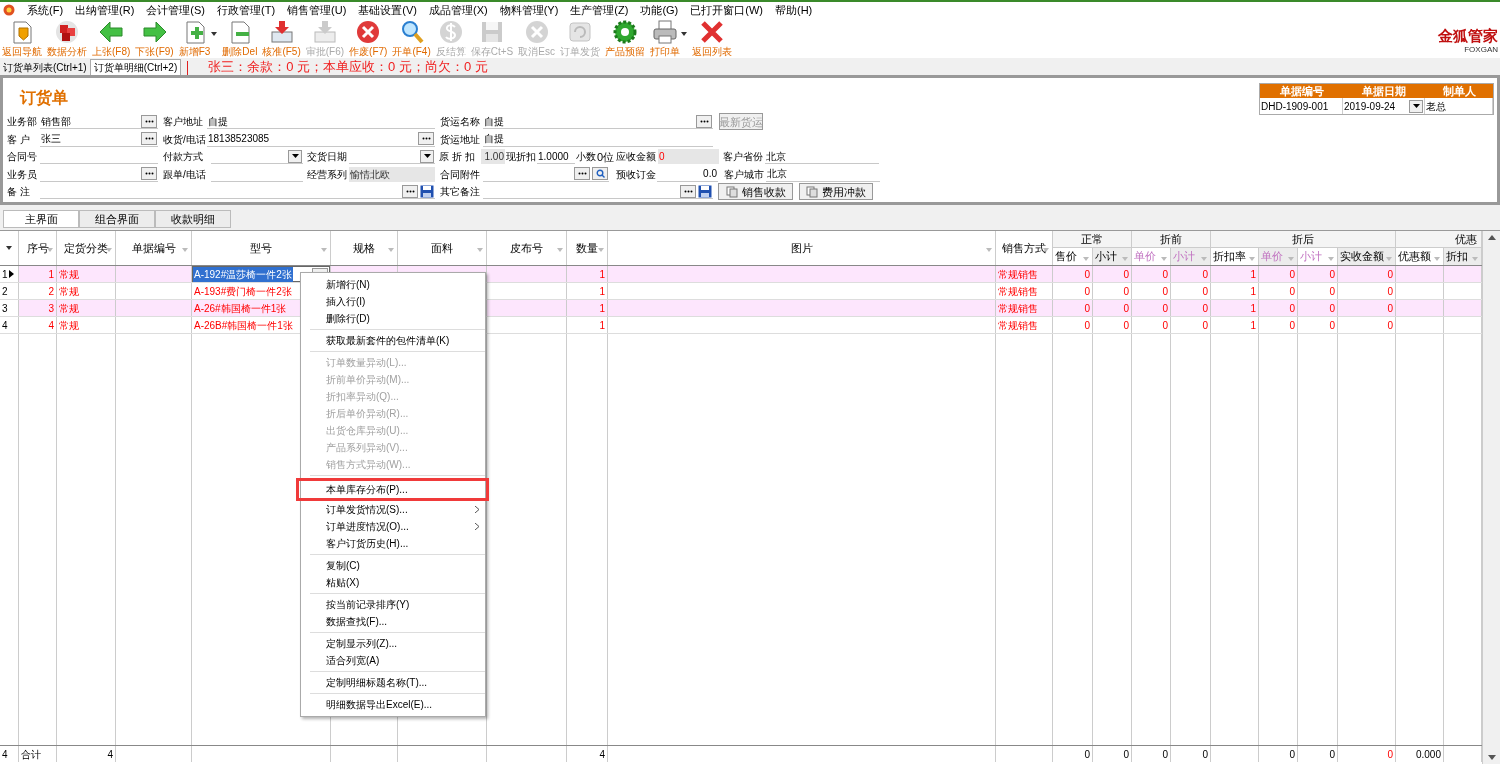  What do you see at coordinates (586, 157) in the screenshot?
I see `field-label: 小数` at bounding box center [586, 157].